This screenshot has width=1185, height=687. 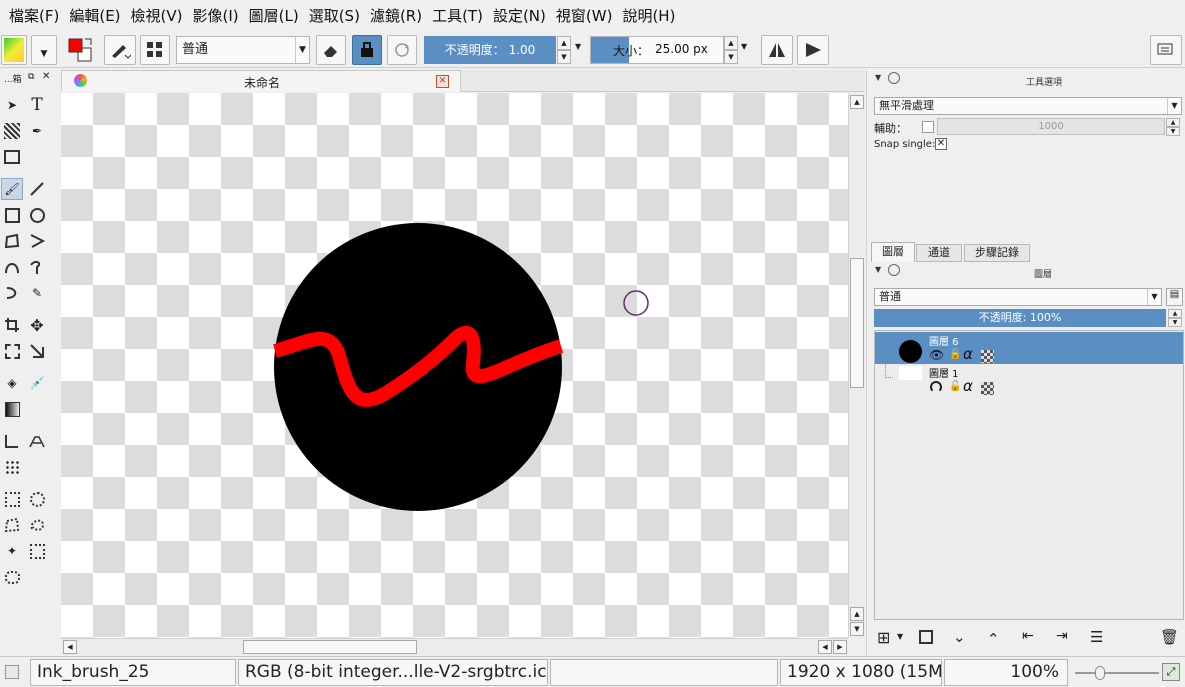 What do you see at coordinates (926, 637) in the screenshot?
I see `duplicate-layer-icon` at bounding box center [926, 637].